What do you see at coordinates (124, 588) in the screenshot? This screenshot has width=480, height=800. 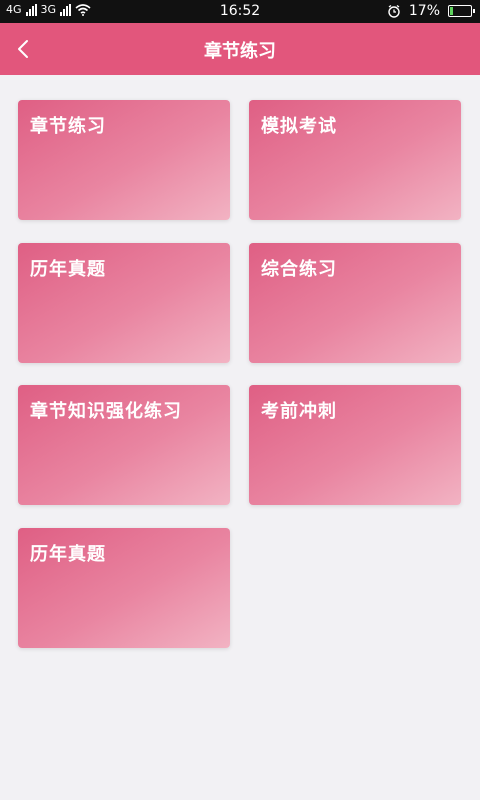 I see `tile-past-papers-2: 历年真题` at bounding box center [124, 588].